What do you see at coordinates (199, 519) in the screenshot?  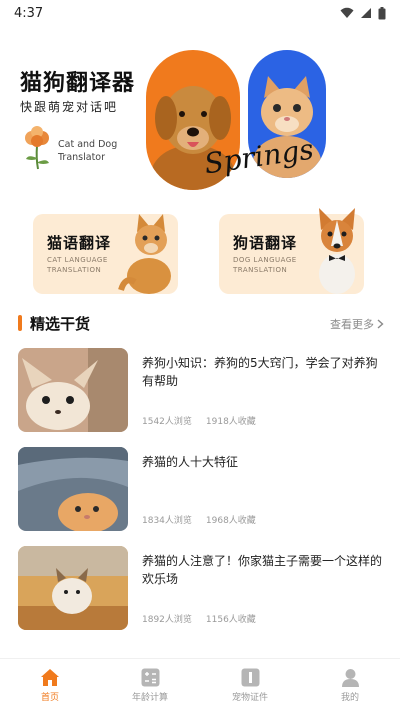 I see `article-stats: 1834人浏览 1968人收藏` at bounding box center [199, 519].